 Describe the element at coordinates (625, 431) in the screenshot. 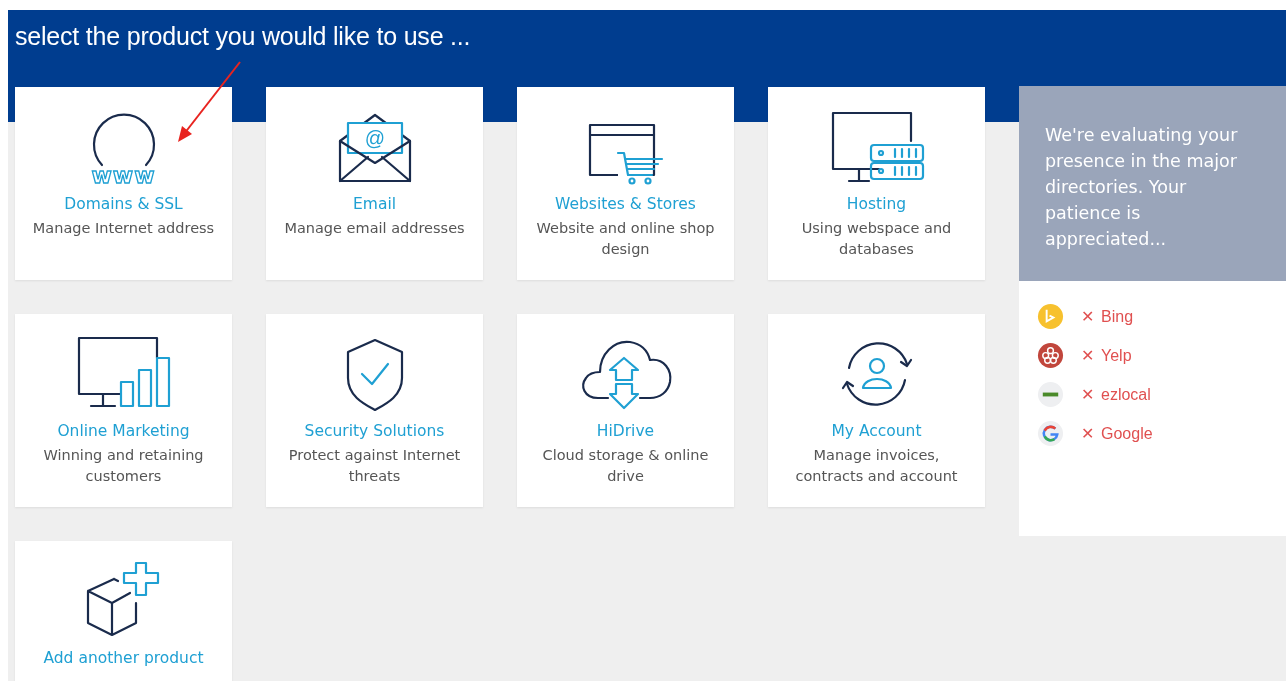

I see `product-title: HiDrive` at that location.